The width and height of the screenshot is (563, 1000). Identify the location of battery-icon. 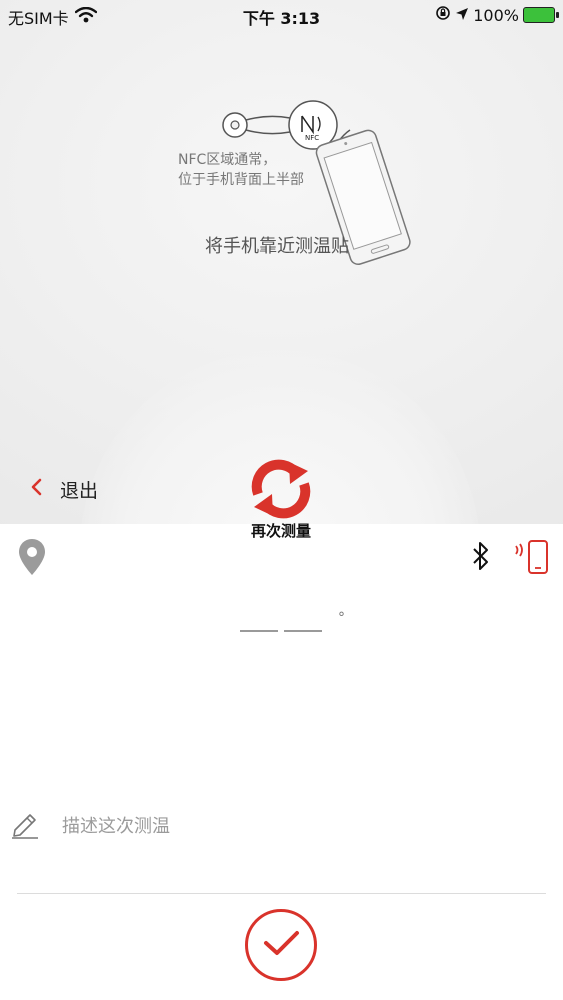
(541, 15).